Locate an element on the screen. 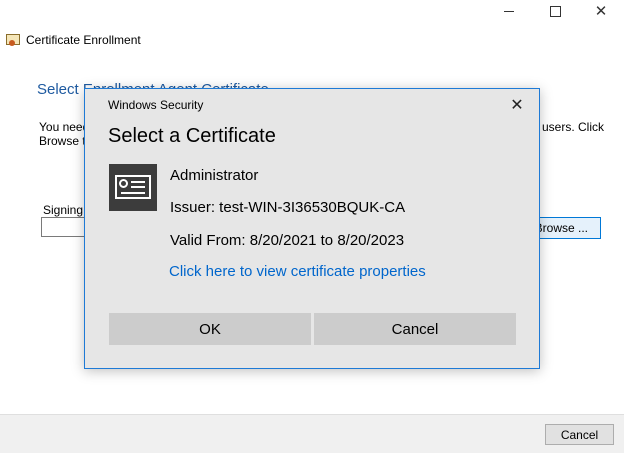  signing-label: Signing is located at coordinates (63, 210).